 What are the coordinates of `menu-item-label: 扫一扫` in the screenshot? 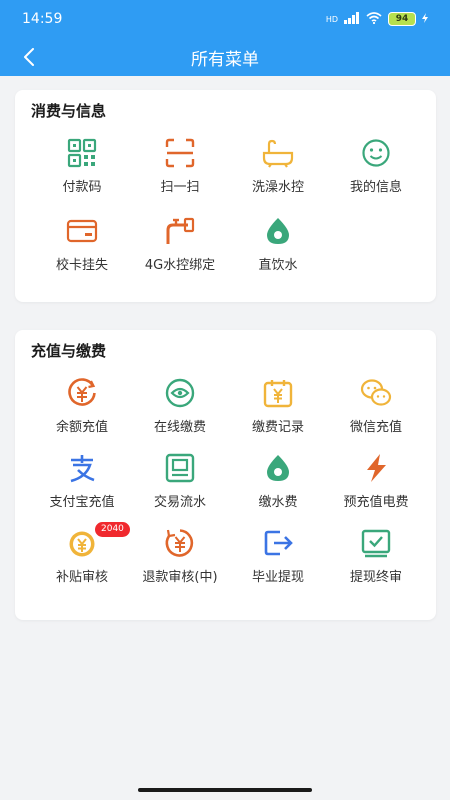 It's located at (180, 187).